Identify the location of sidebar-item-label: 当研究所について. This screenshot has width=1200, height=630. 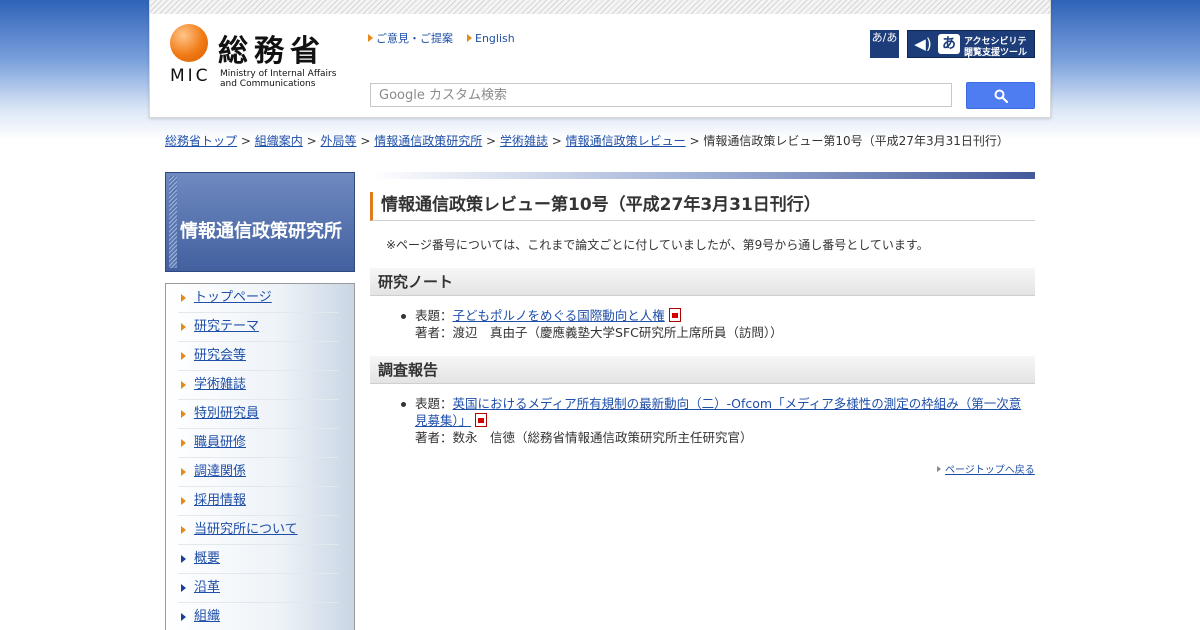
(246, 530).